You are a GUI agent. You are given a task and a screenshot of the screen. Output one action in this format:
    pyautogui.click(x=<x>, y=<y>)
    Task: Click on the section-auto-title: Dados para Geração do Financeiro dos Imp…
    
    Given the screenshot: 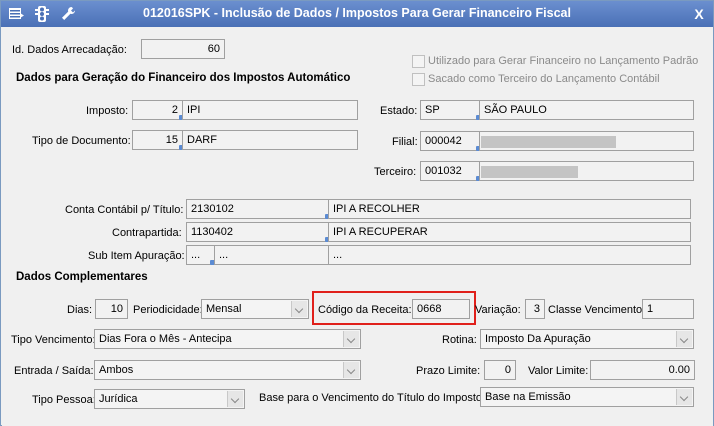 What is the action you would take?
    pyautogui.click(x=183, y=78)
    